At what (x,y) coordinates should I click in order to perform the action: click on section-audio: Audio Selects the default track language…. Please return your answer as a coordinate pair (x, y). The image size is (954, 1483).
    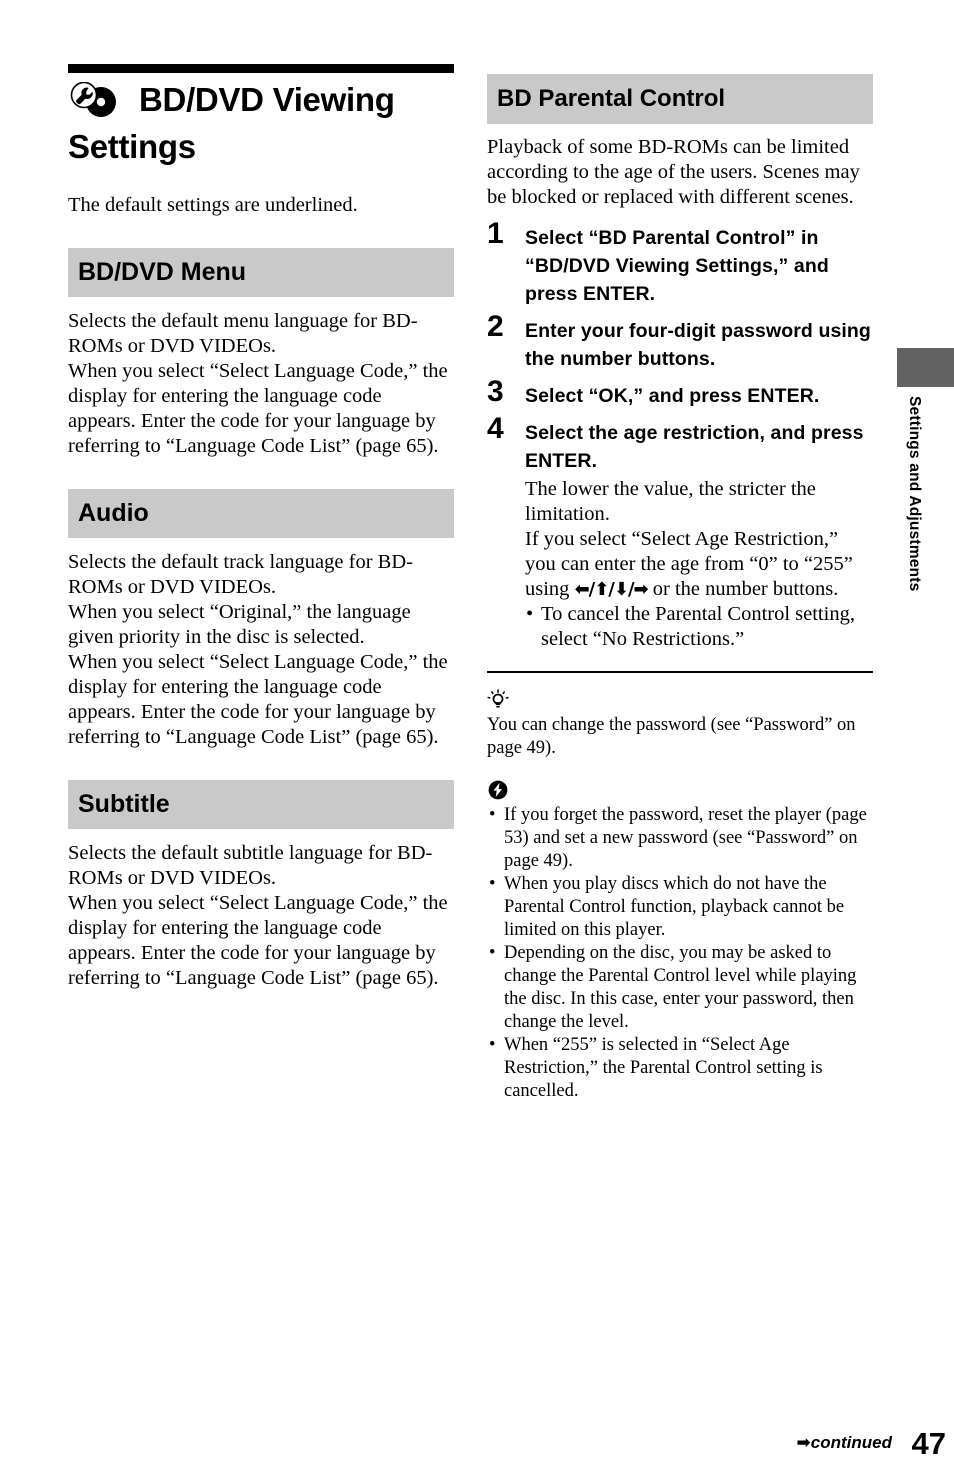
    Looking at the image, I should click on (261, 619).